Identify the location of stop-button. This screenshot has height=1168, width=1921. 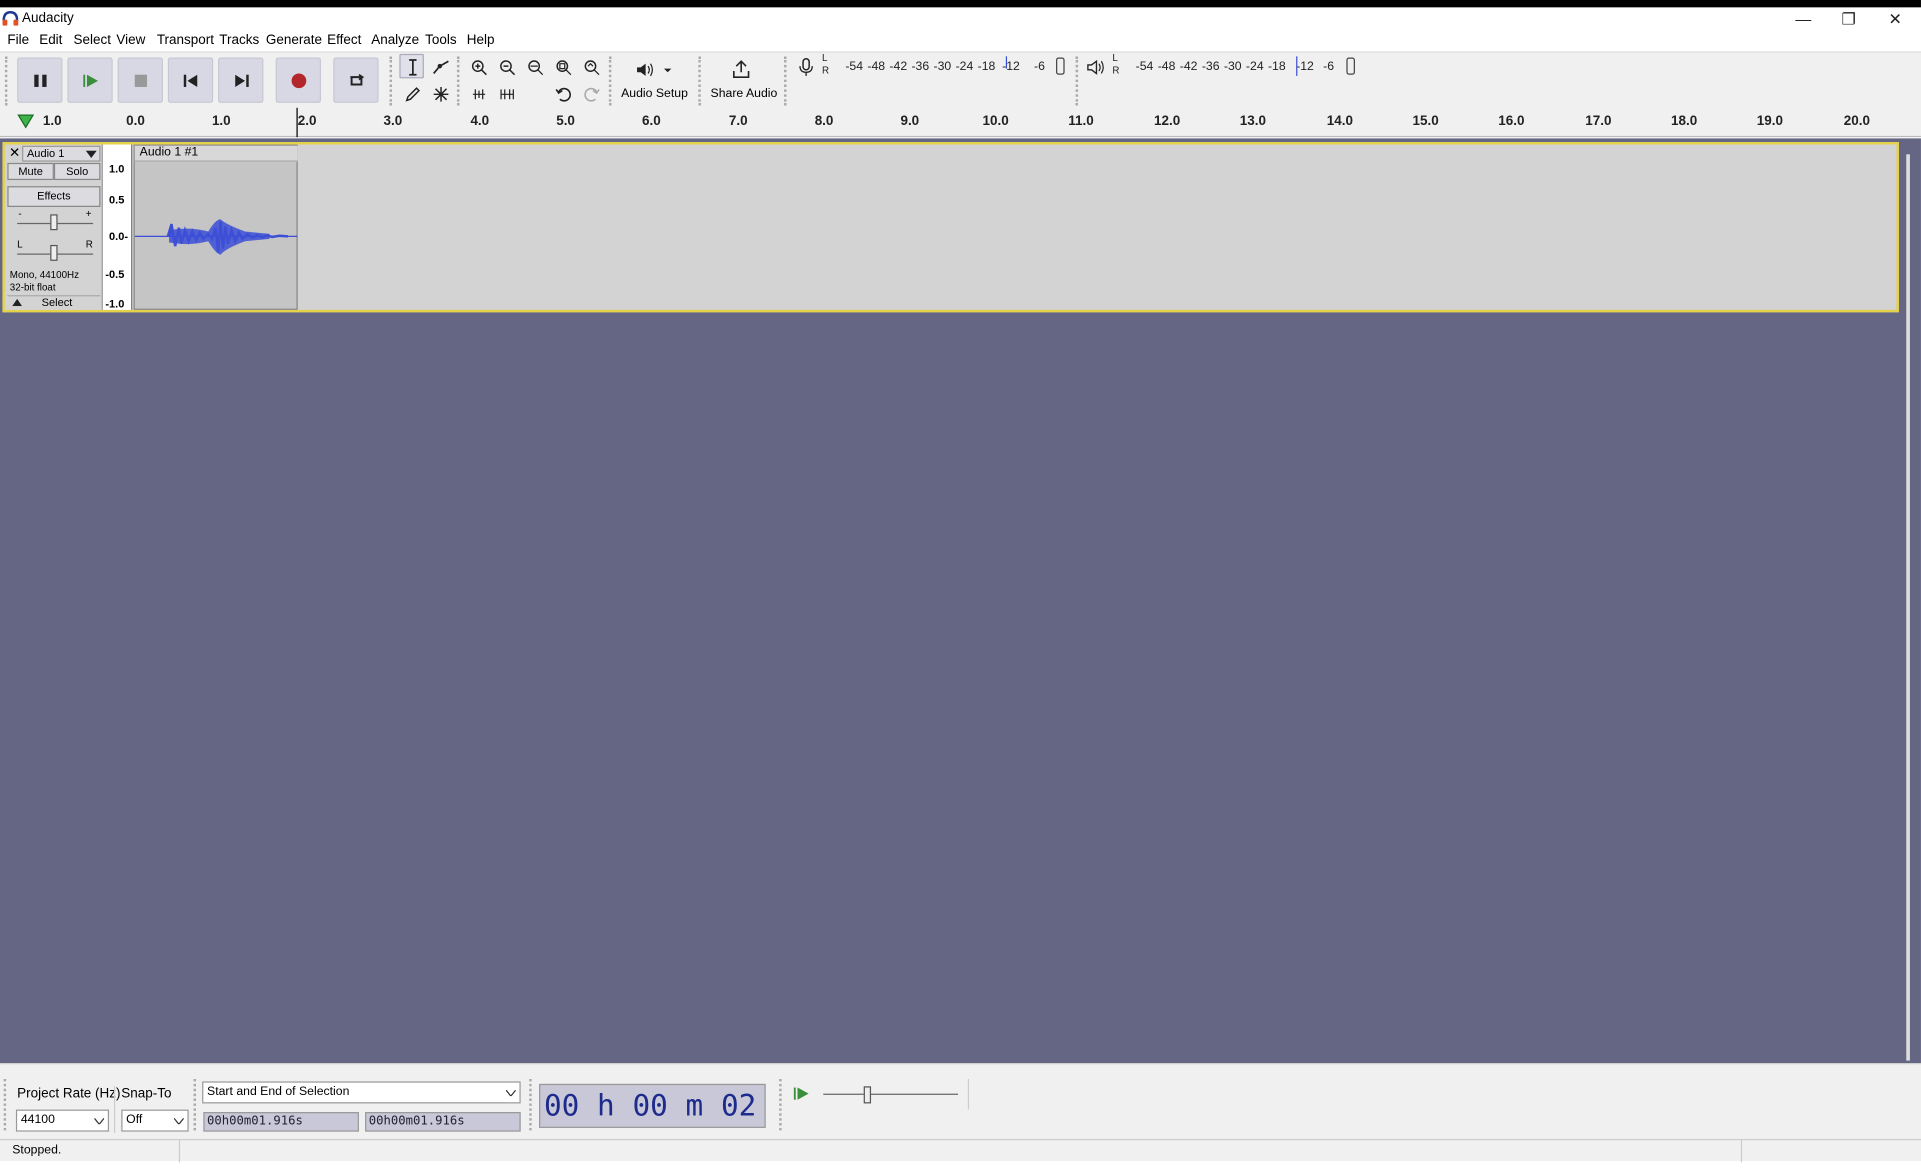
(140, 80).